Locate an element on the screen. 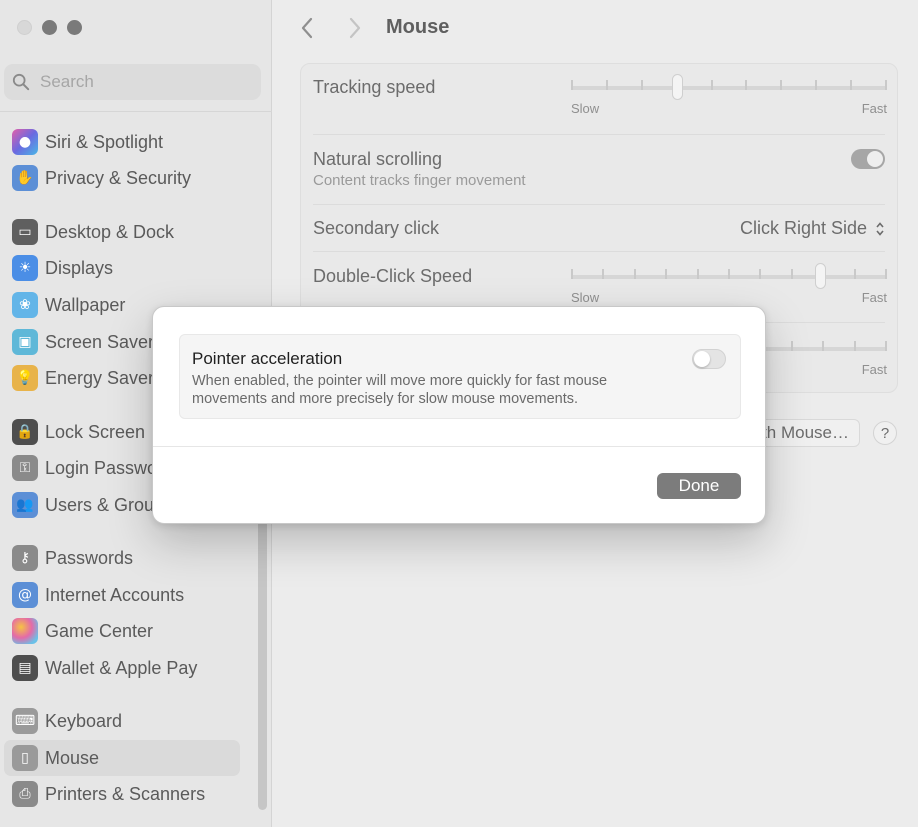 Image resolution: width=918 pixels, height=827 pixels. natural-scrolling-toggle is located at coordinates (868, 159).